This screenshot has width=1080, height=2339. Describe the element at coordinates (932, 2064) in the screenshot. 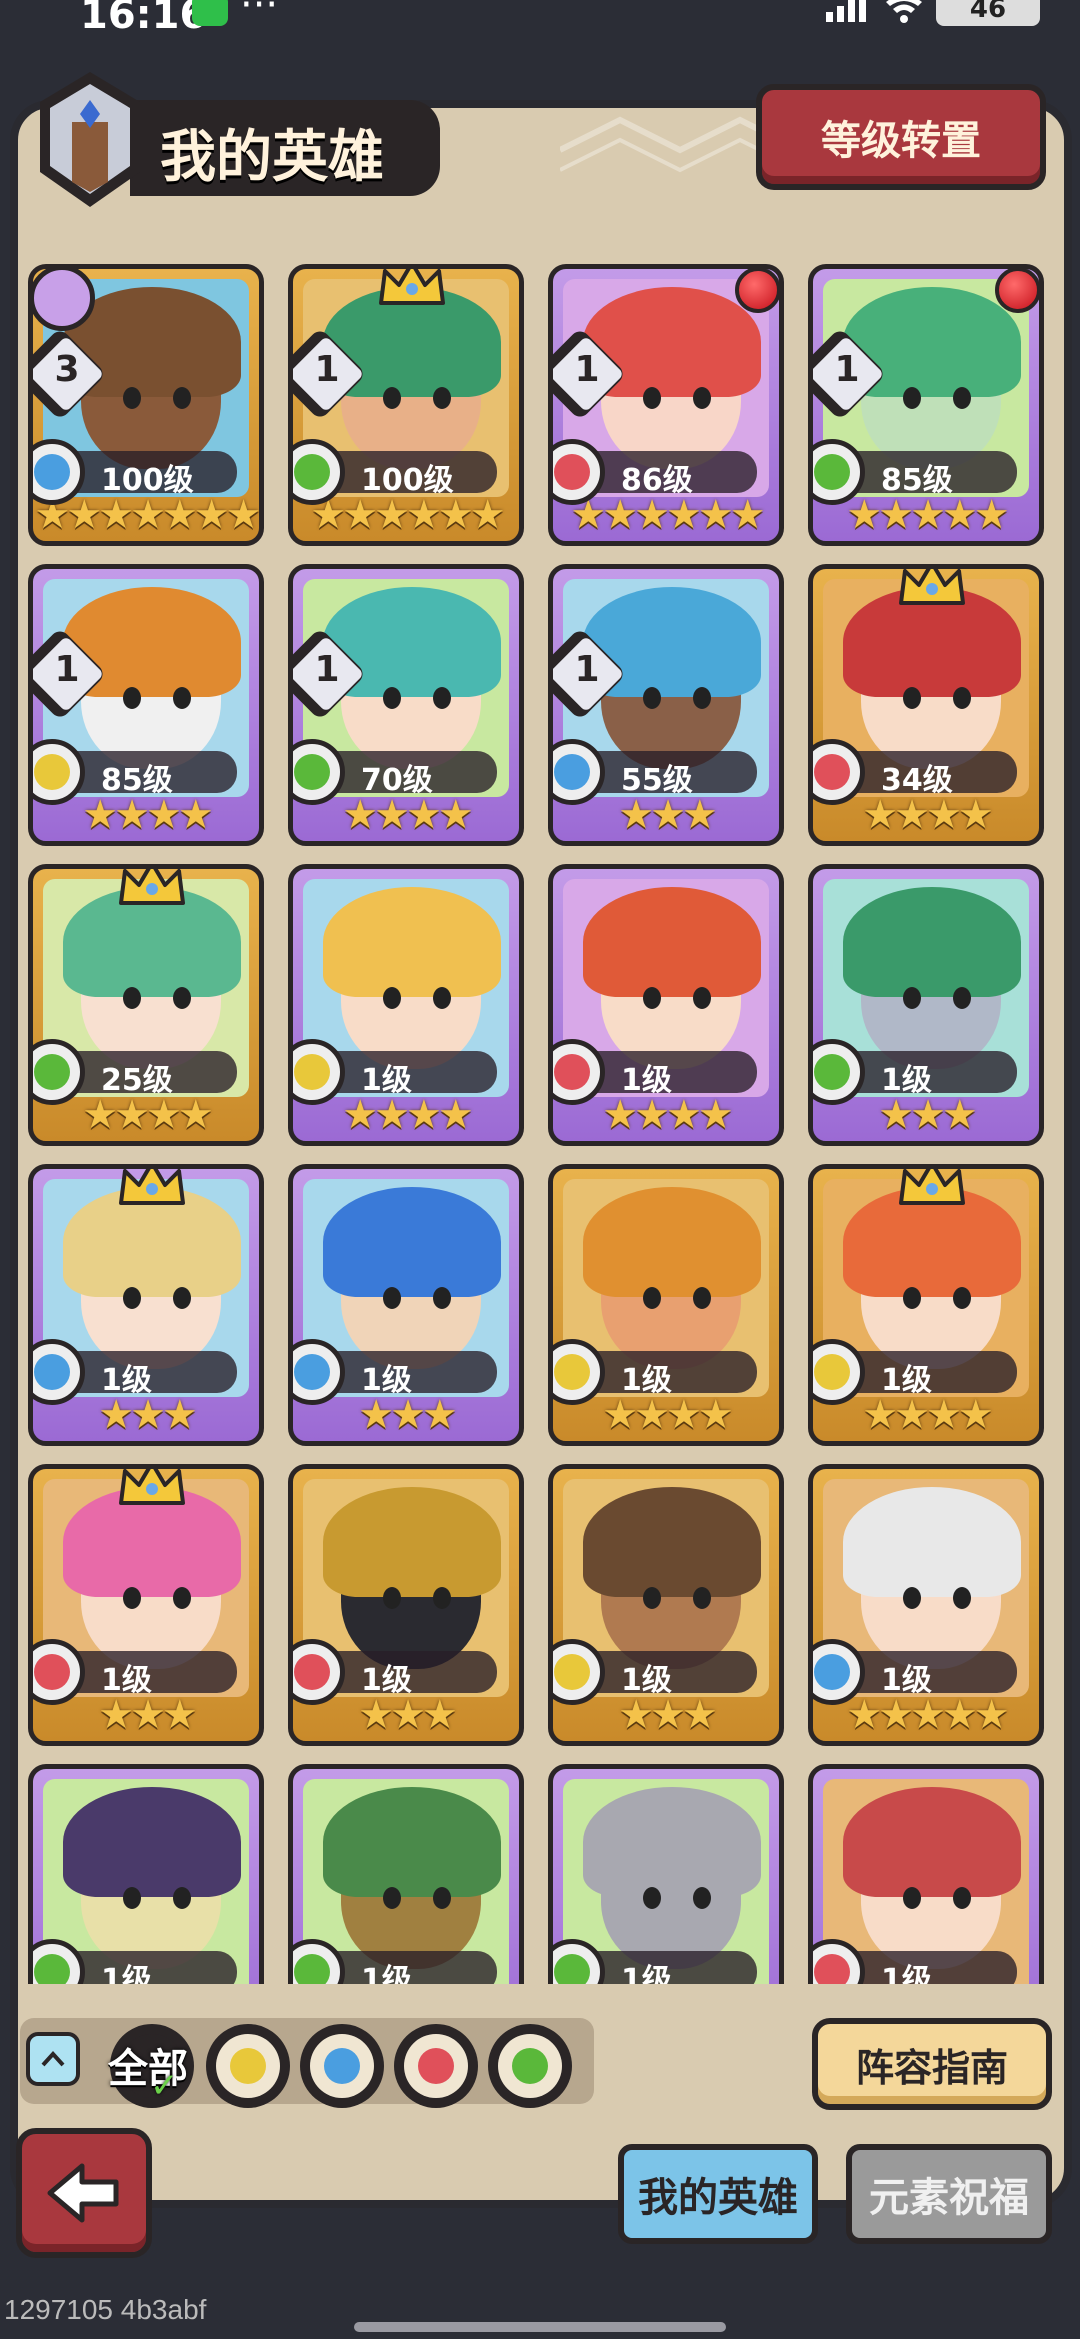

I see `lineup-guide-button: 阵容指南` at that location.